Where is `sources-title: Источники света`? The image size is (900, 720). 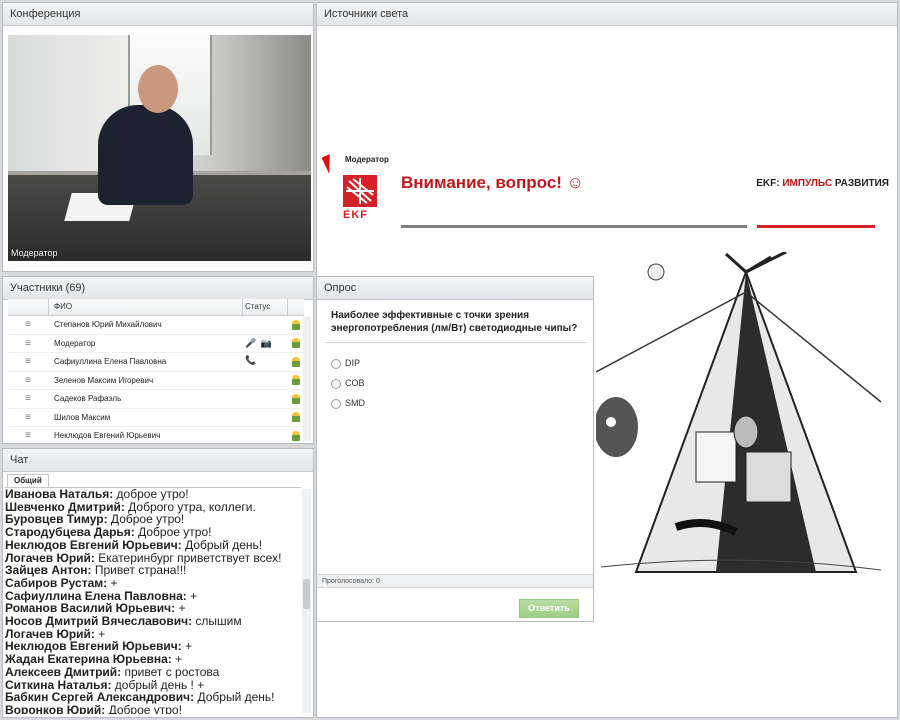 sources-title: Источники света is located at coordinates (607, 14).